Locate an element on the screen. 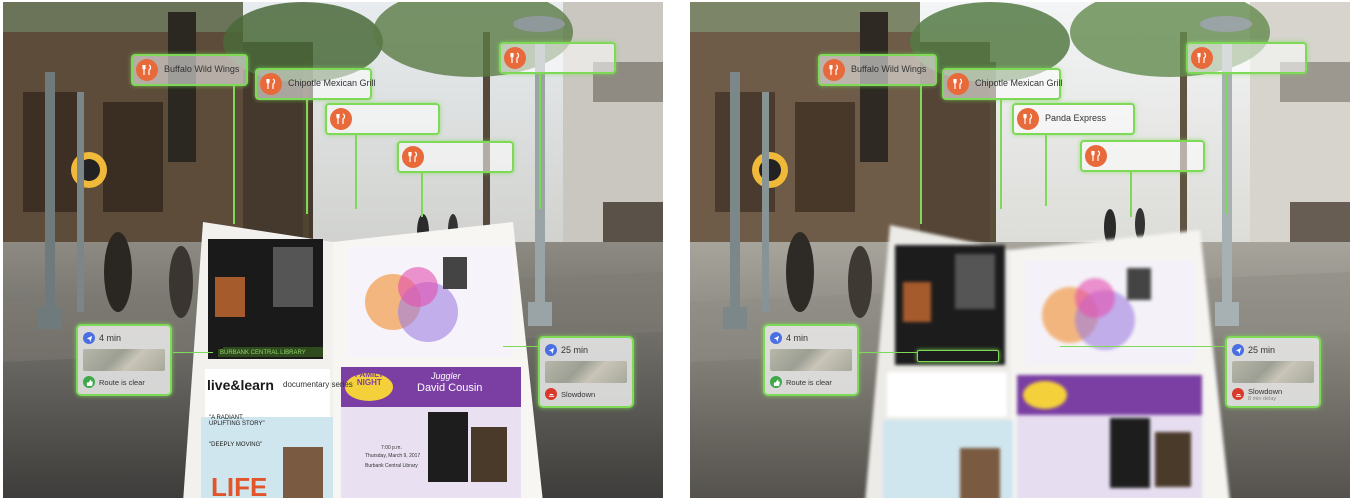 The height and width of the screenshot is (502, 1353). event-flyer-left is located at coordinates (363, 360).